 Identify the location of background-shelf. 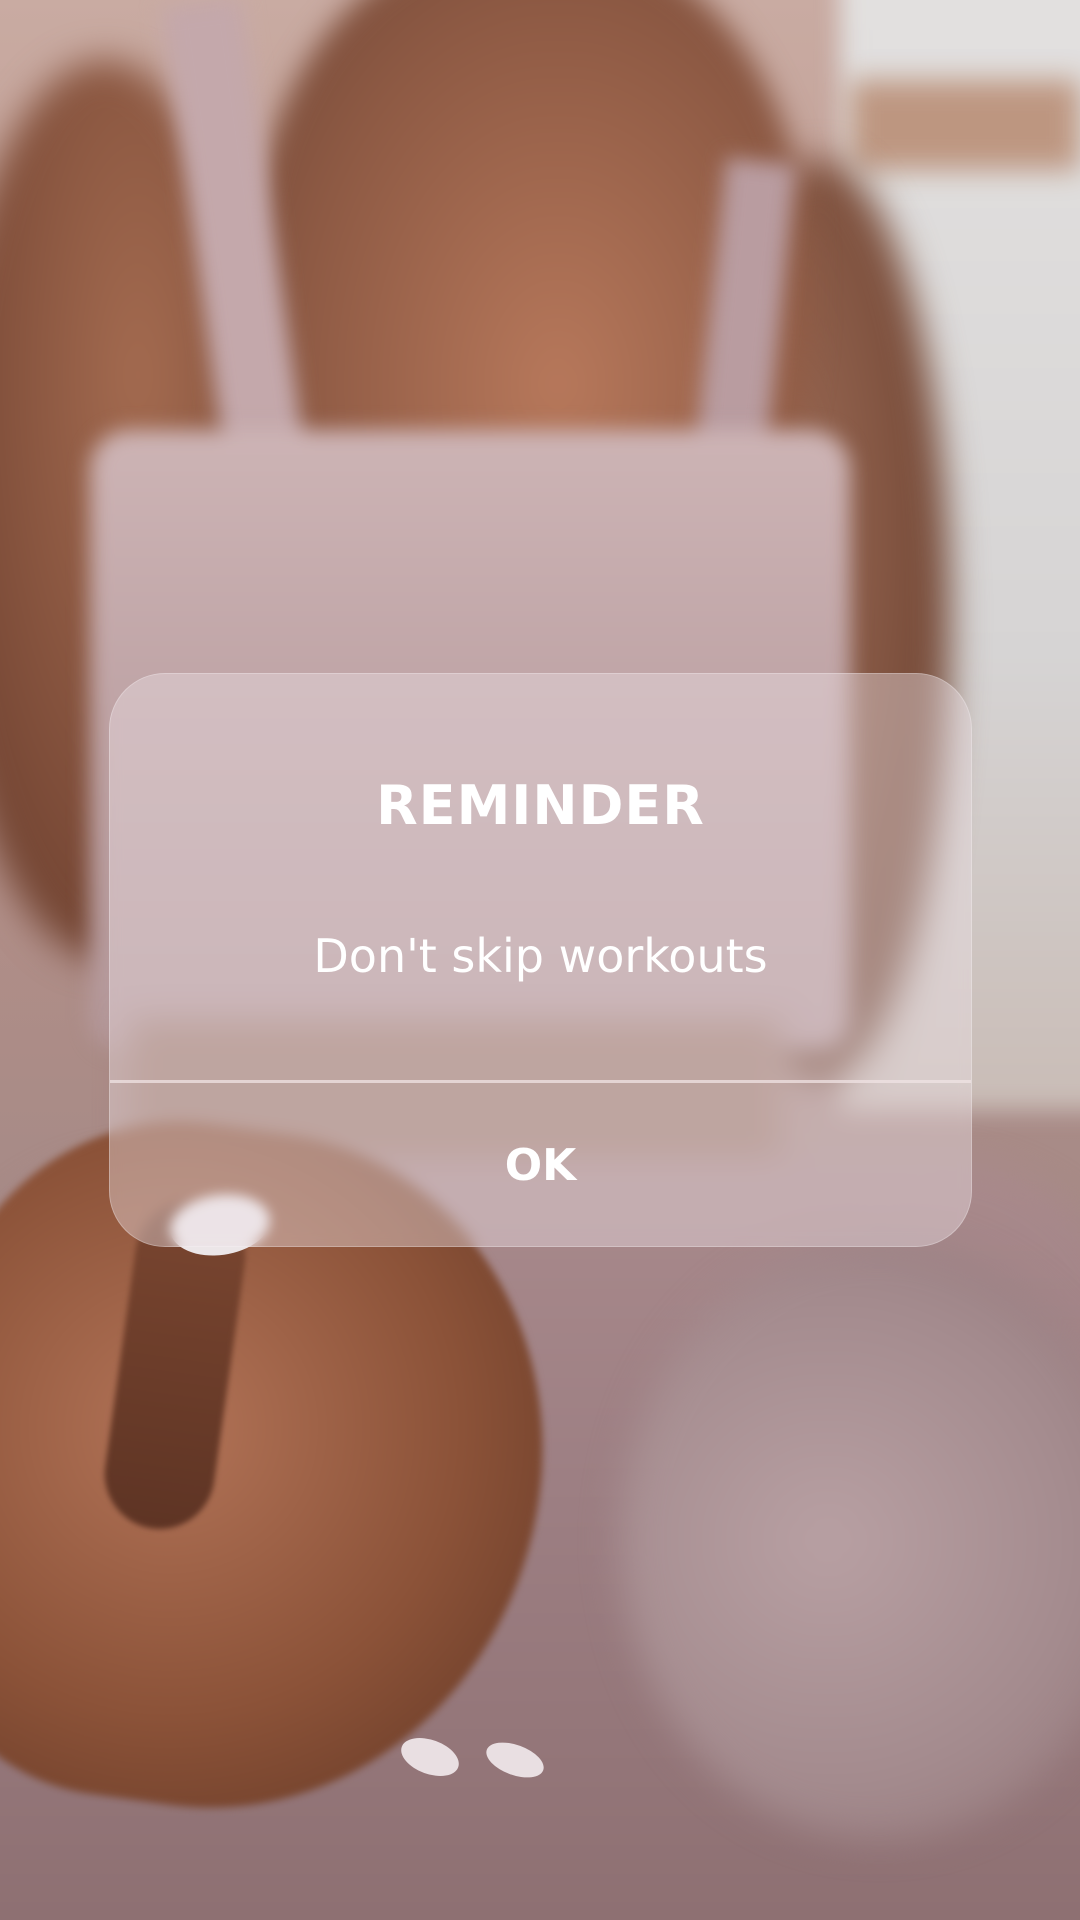
(965, 125).